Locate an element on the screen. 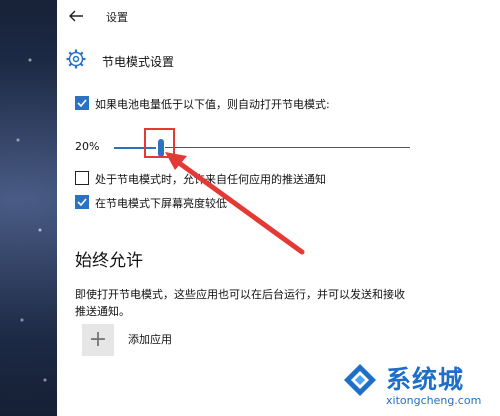 Image resolution: width=500 pixels, height=416 pixels. add-app-button: + is located at coordinates (98, 340).